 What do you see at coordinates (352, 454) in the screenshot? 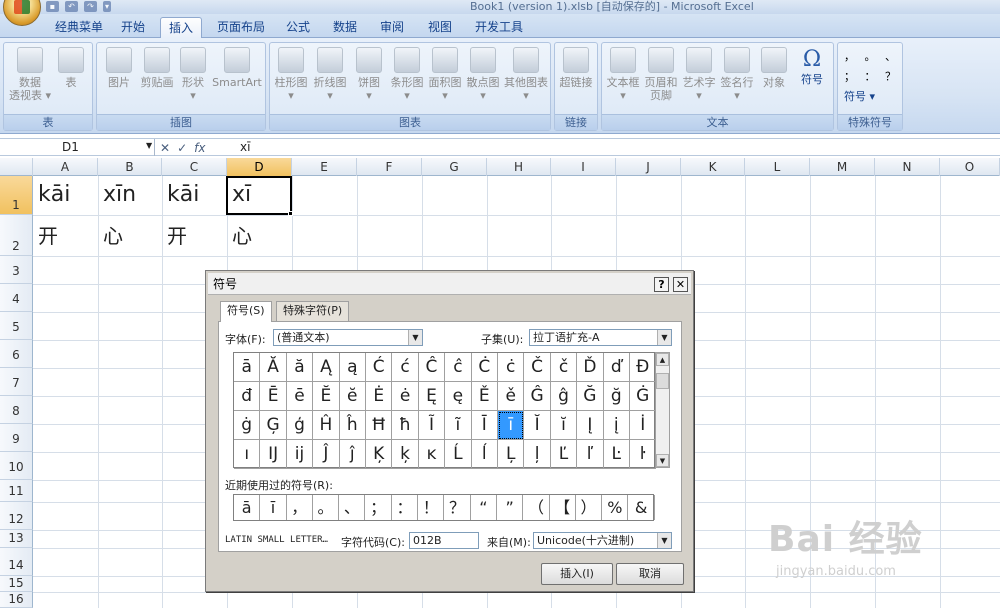
I see `symbol-cell: ĵ` at bounding box center [352, 454].